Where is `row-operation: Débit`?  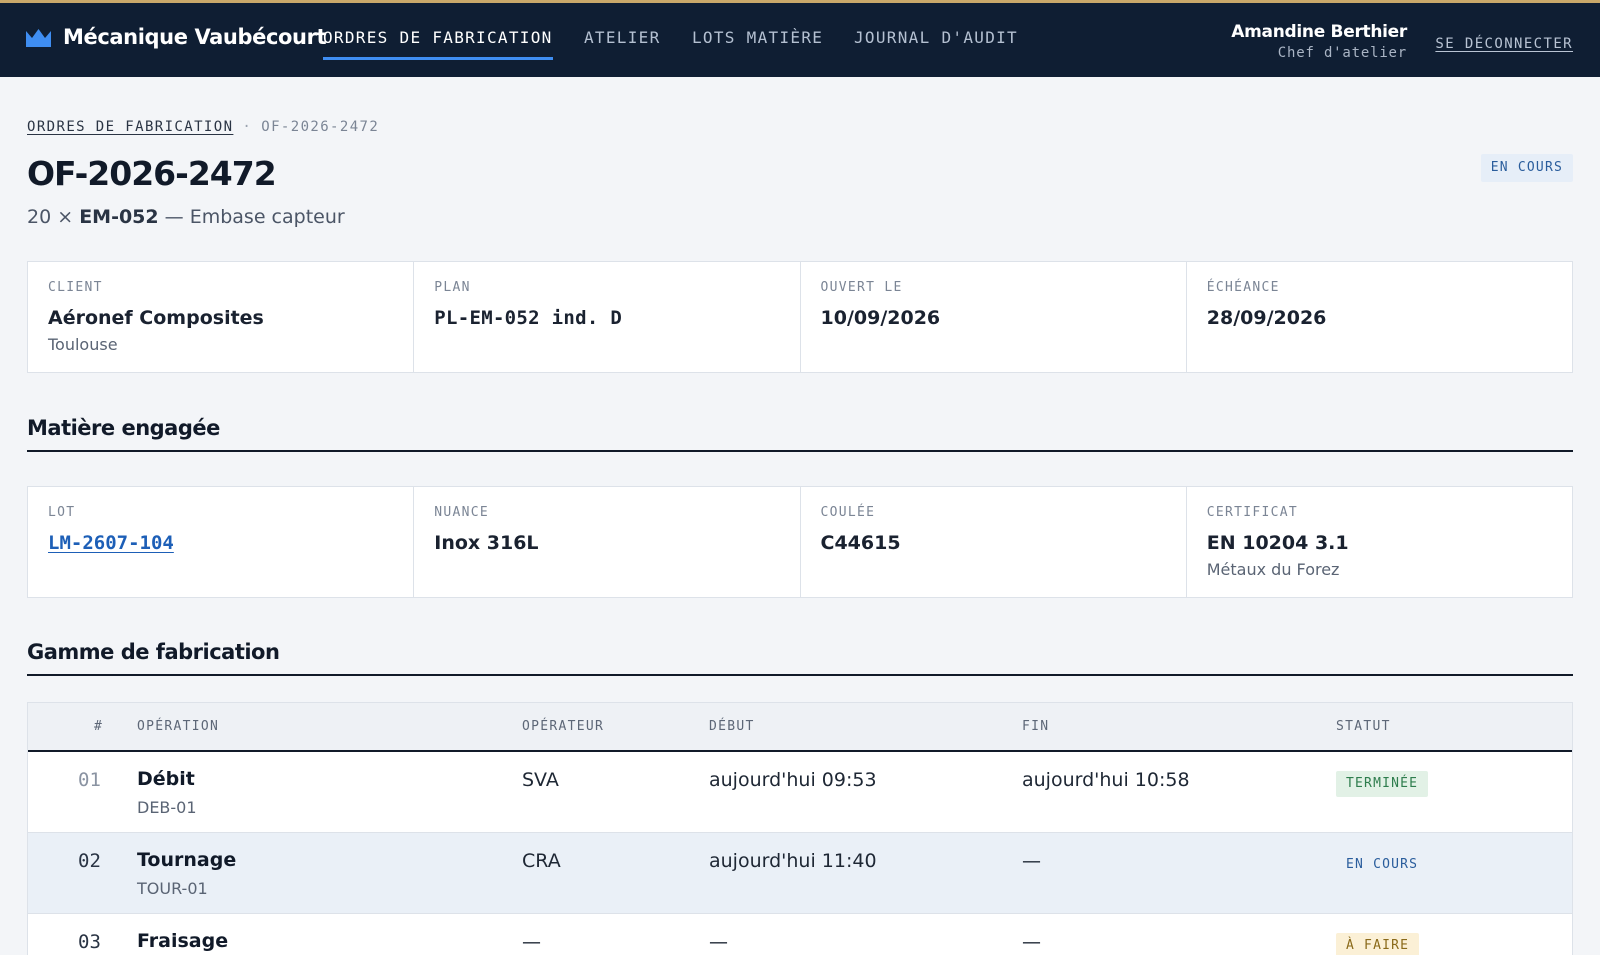 row-operation: Débit is located at coordinates (166, 779).